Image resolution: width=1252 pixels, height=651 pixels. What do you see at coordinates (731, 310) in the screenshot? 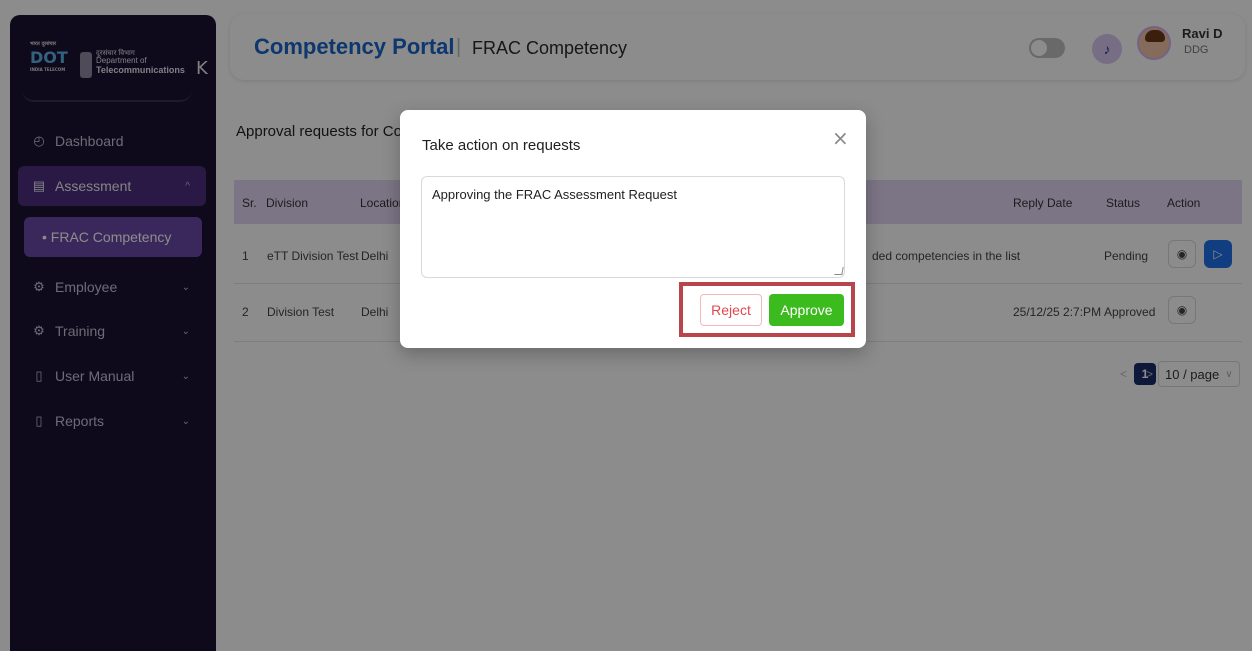
I see `reject-button: Reject` at bounding box center [731, 310].